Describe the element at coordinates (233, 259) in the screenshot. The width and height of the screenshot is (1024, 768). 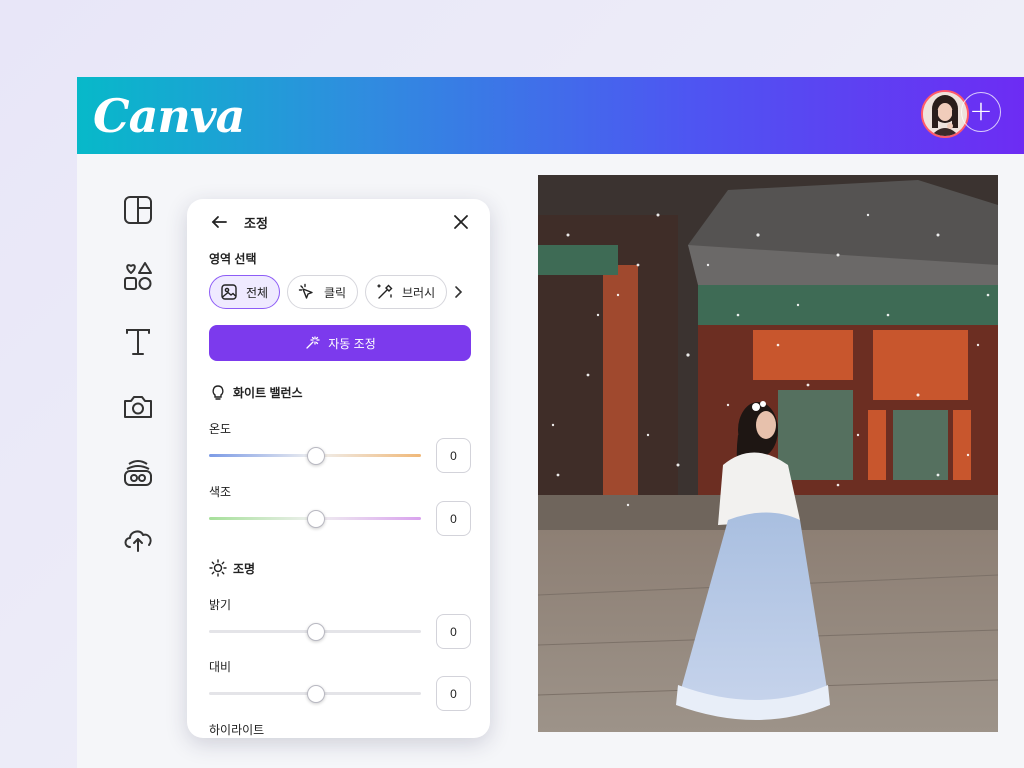
I see `area-select-label: 영역 선택` at that location.